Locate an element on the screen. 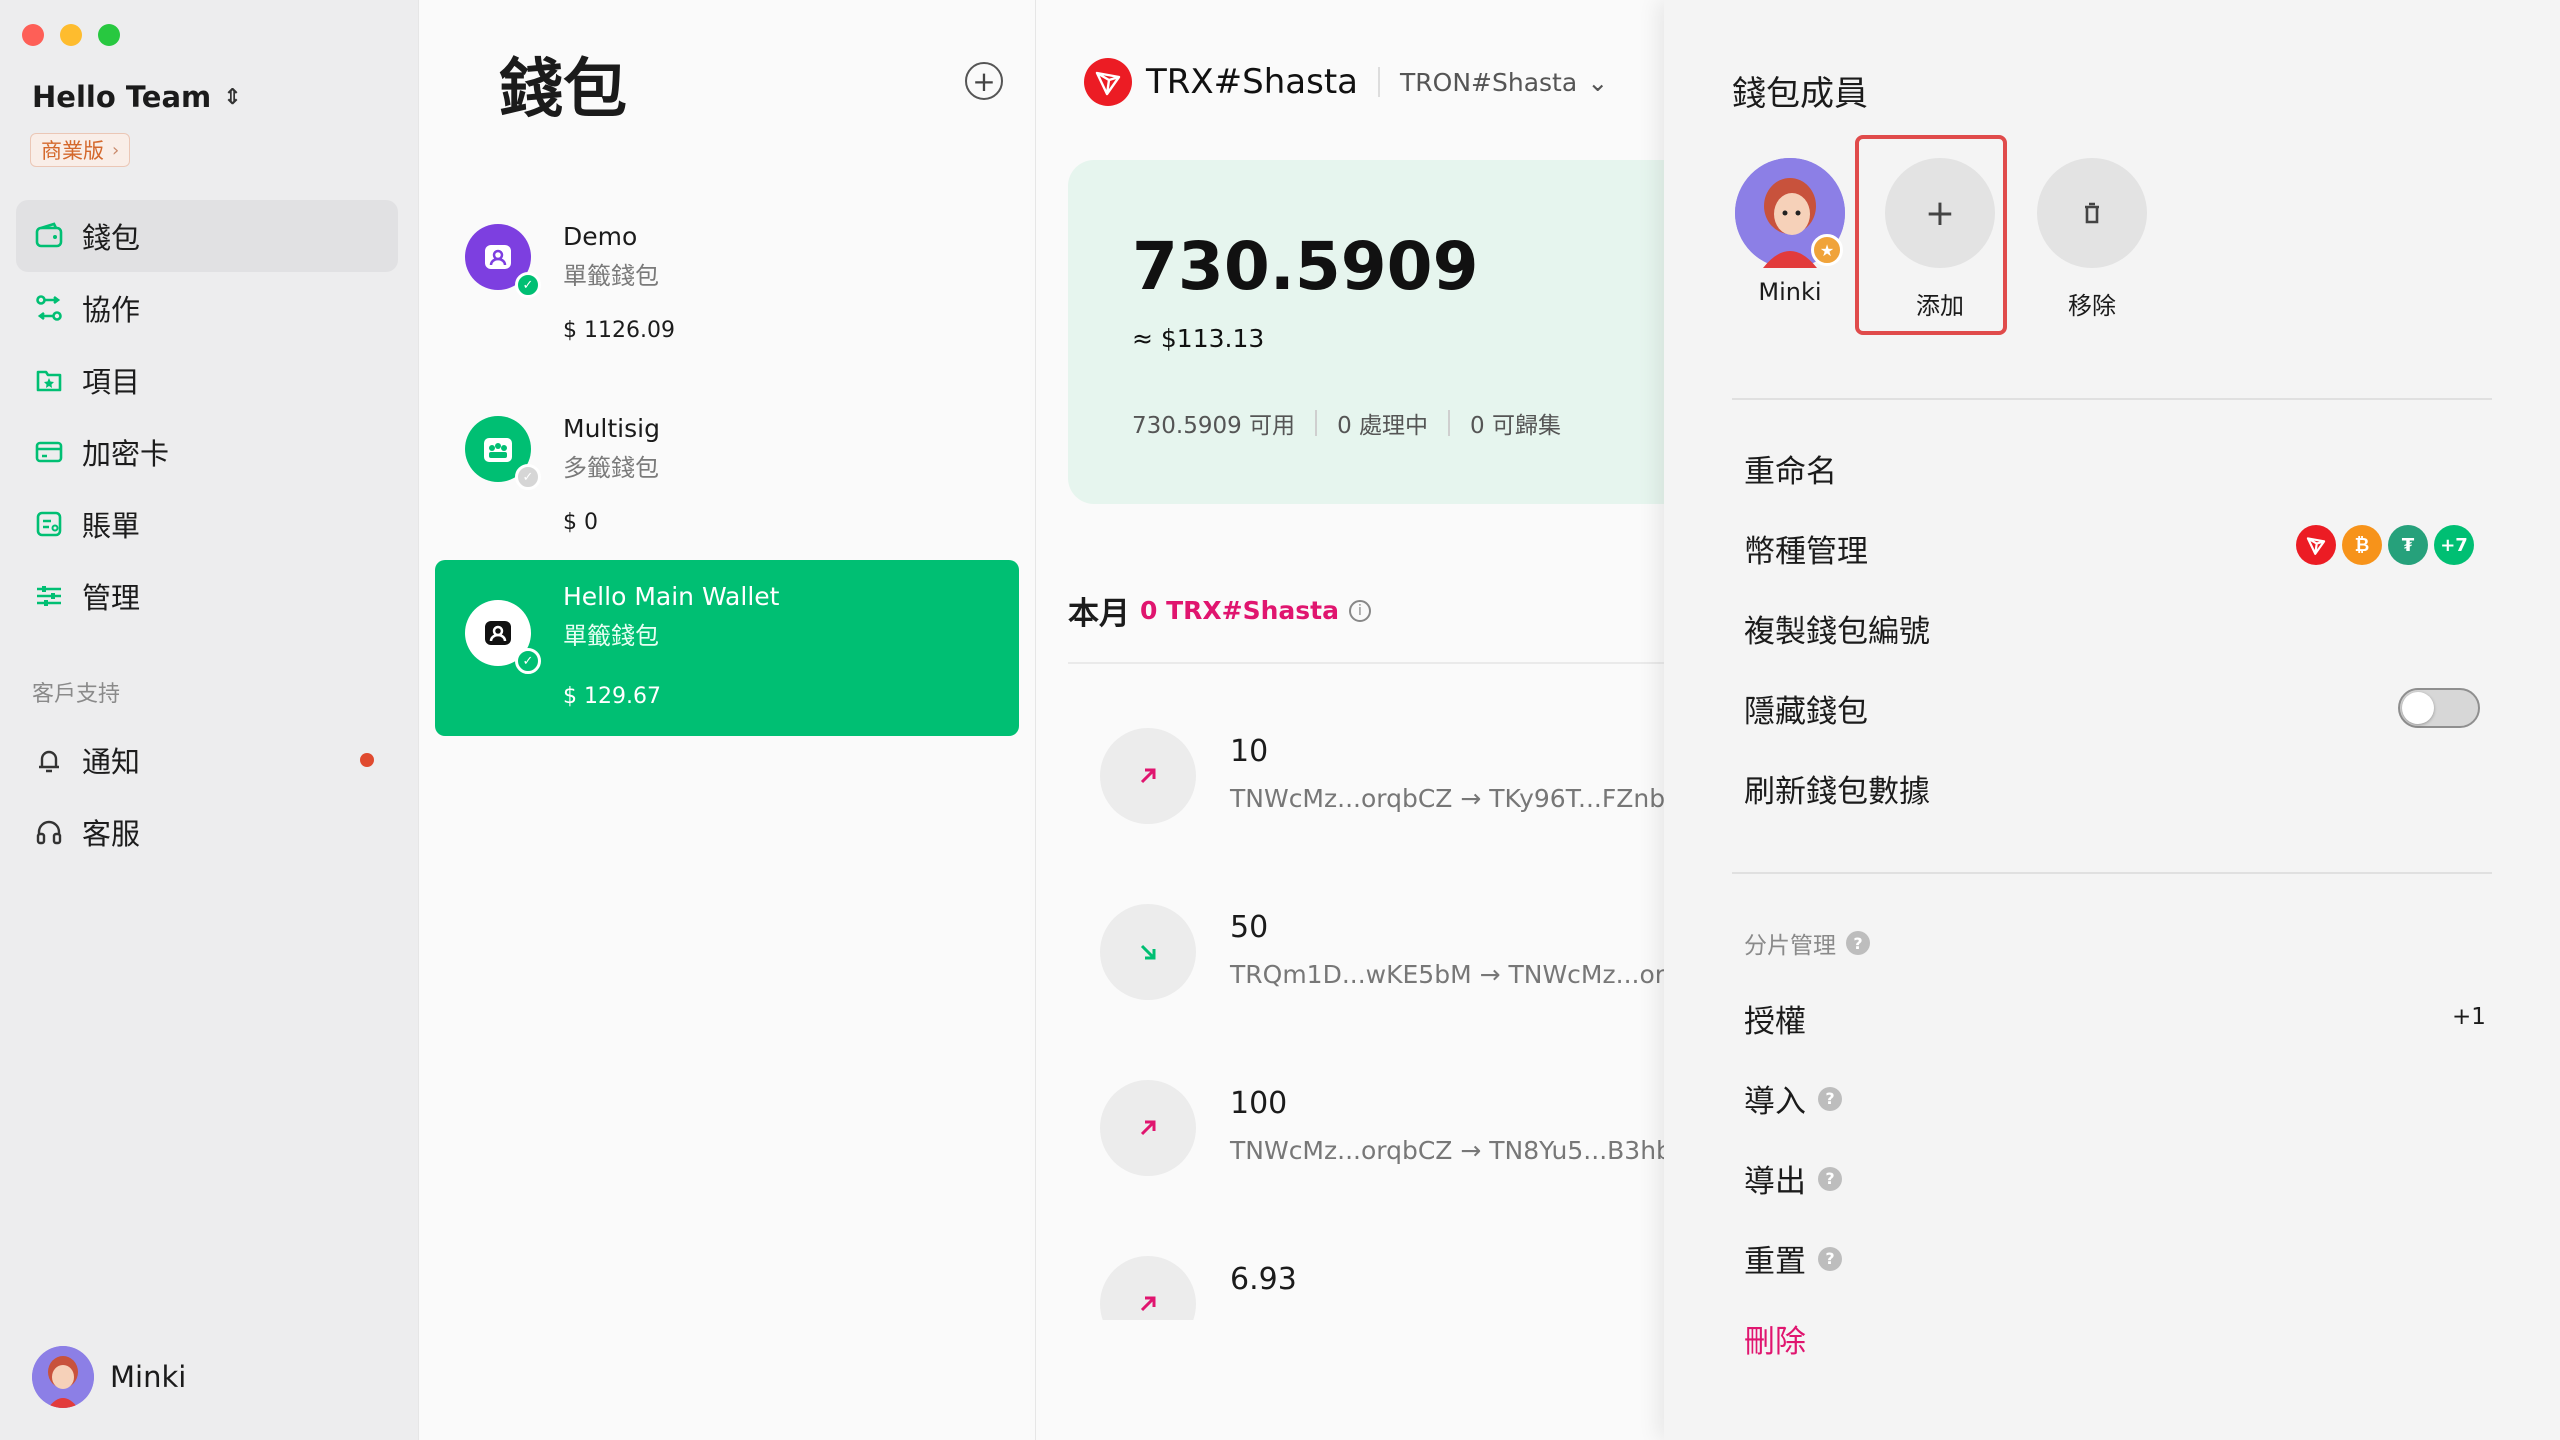 Image resolution: width=2560 pixels, height=1440 pixels. avatar is located at coordinates (63, 1377).